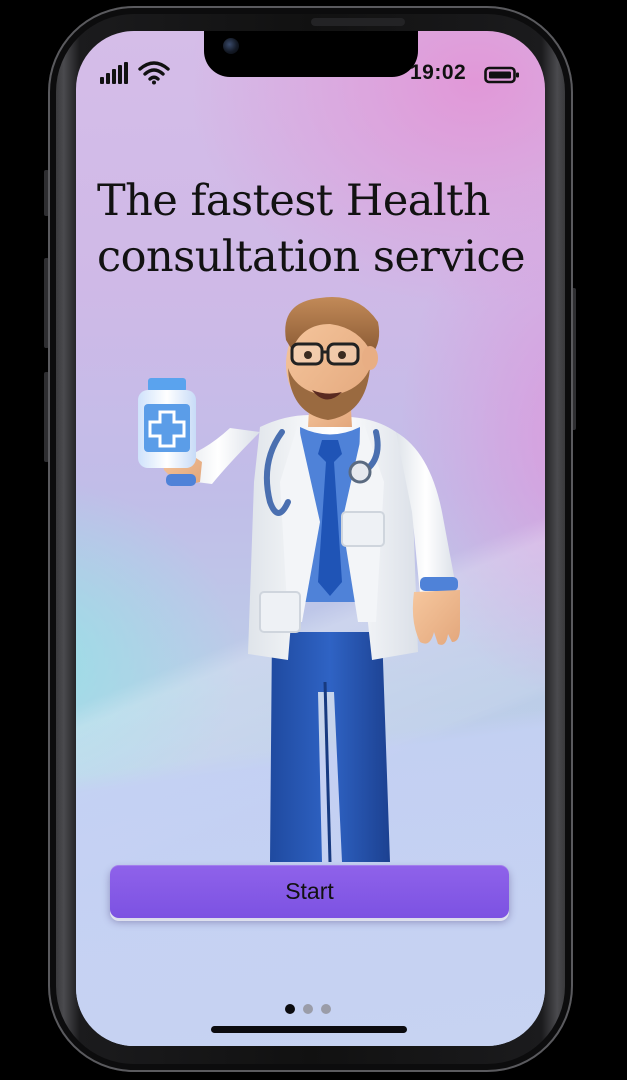  Describe the element at coordinates (311, 257) in the screenshot. I see `headline-line-2: consultation service` at that location.